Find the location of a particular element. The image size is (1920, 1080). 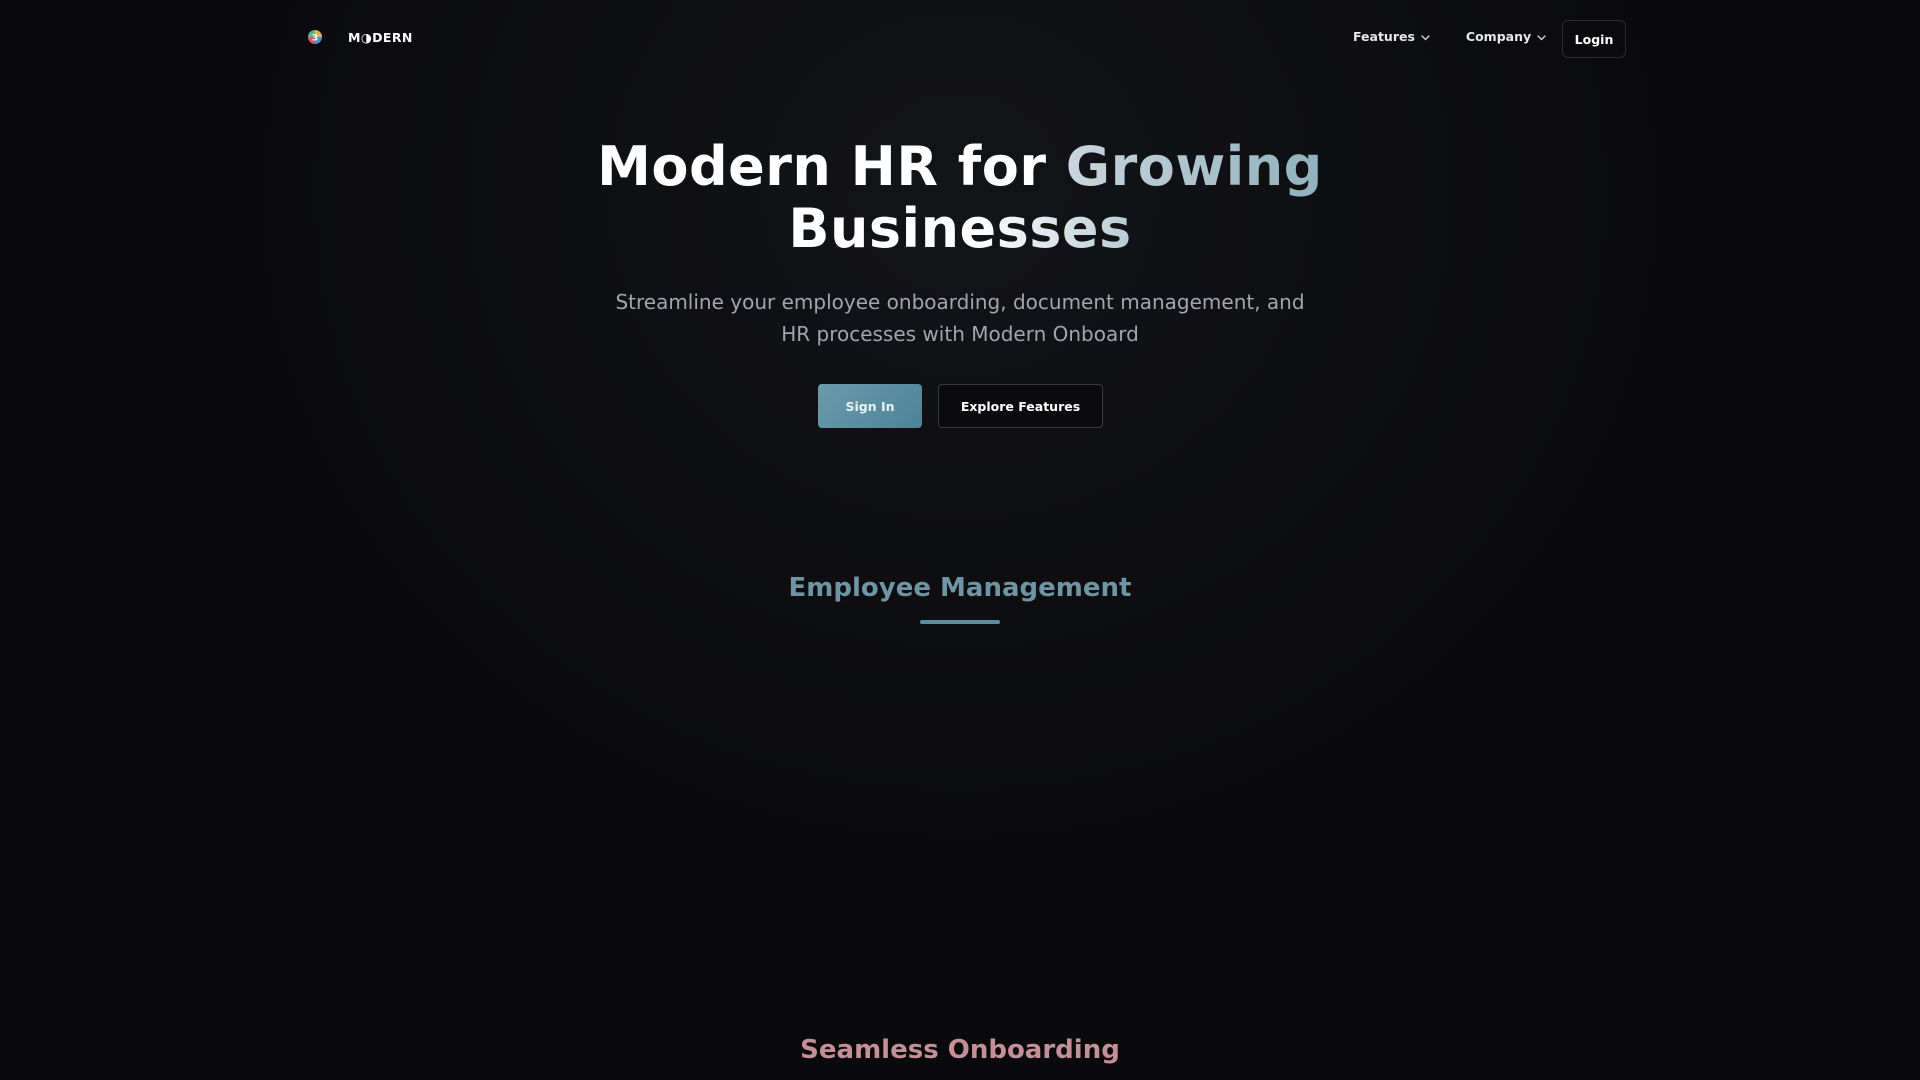

nav-features-label: Features is located at coordinates (1384, 36).